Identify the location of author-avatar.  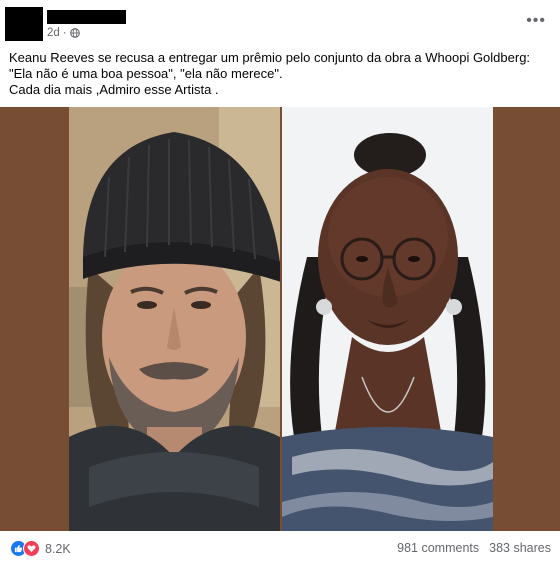
(24, 24).